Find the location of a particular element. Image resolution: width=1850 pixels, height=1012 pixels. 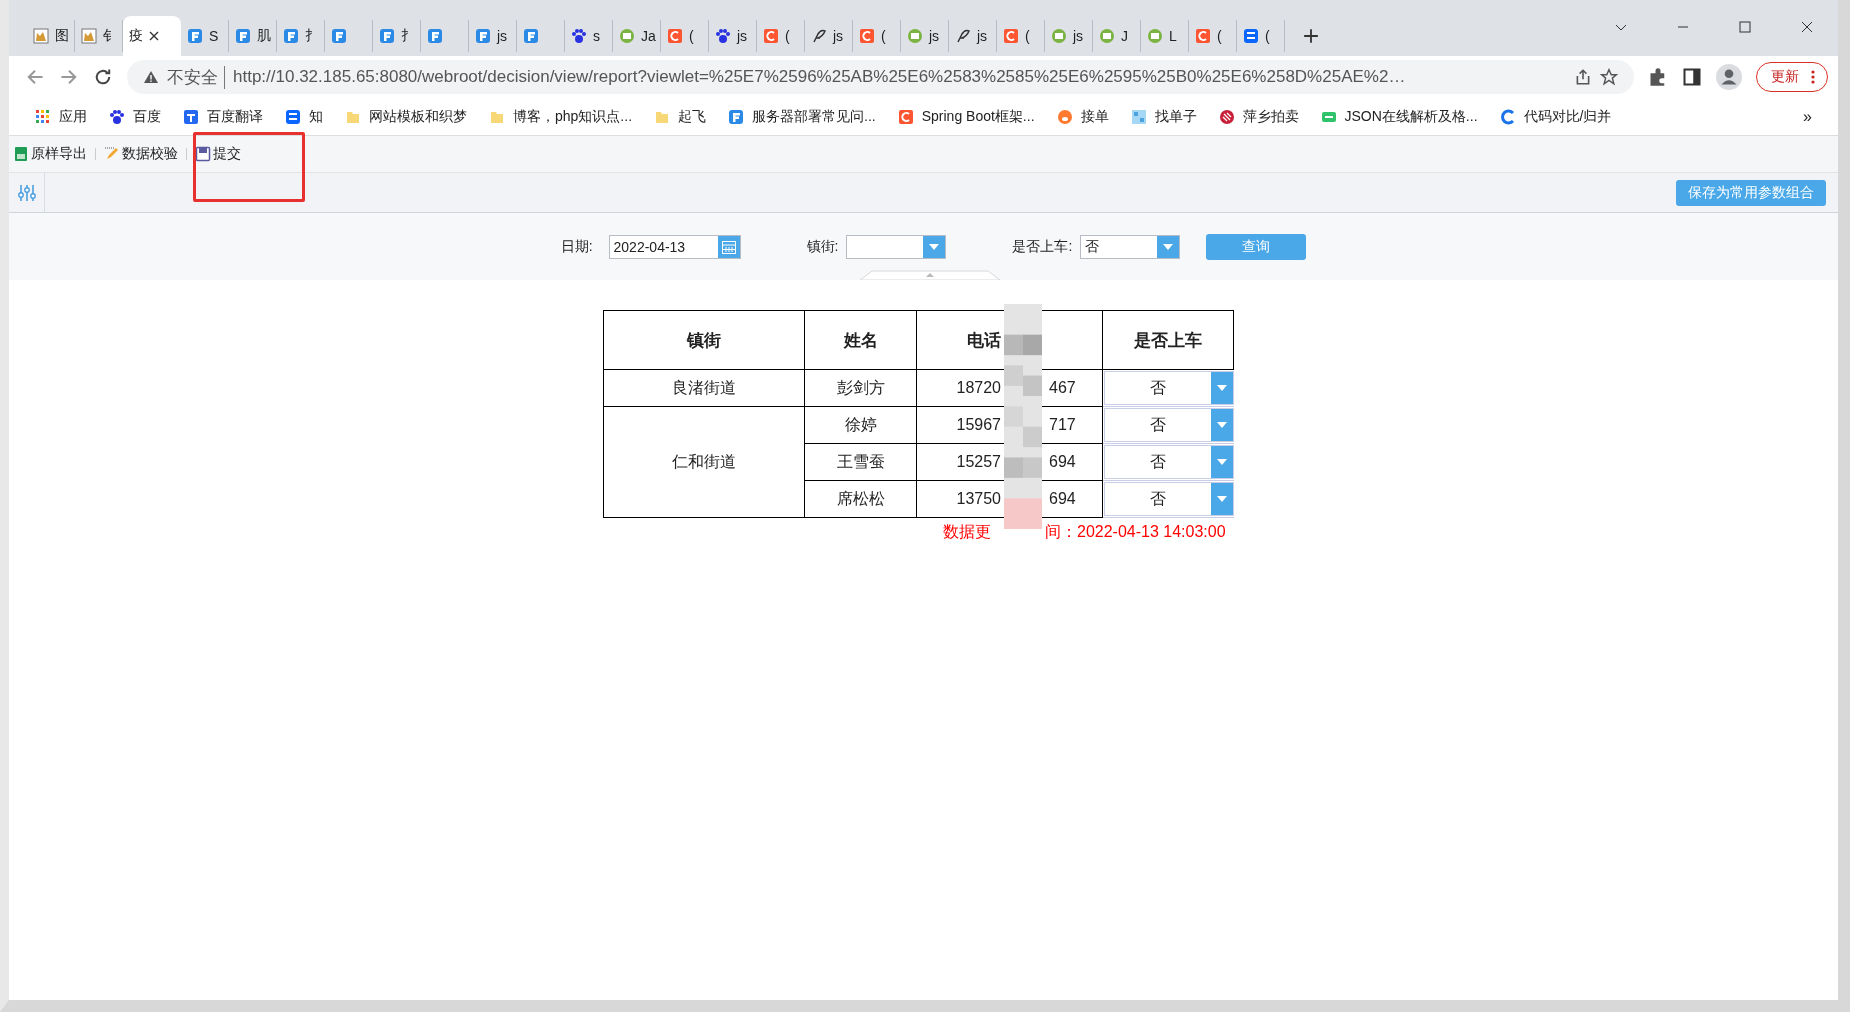

pencil-icon is located at coordinates (112, 154).